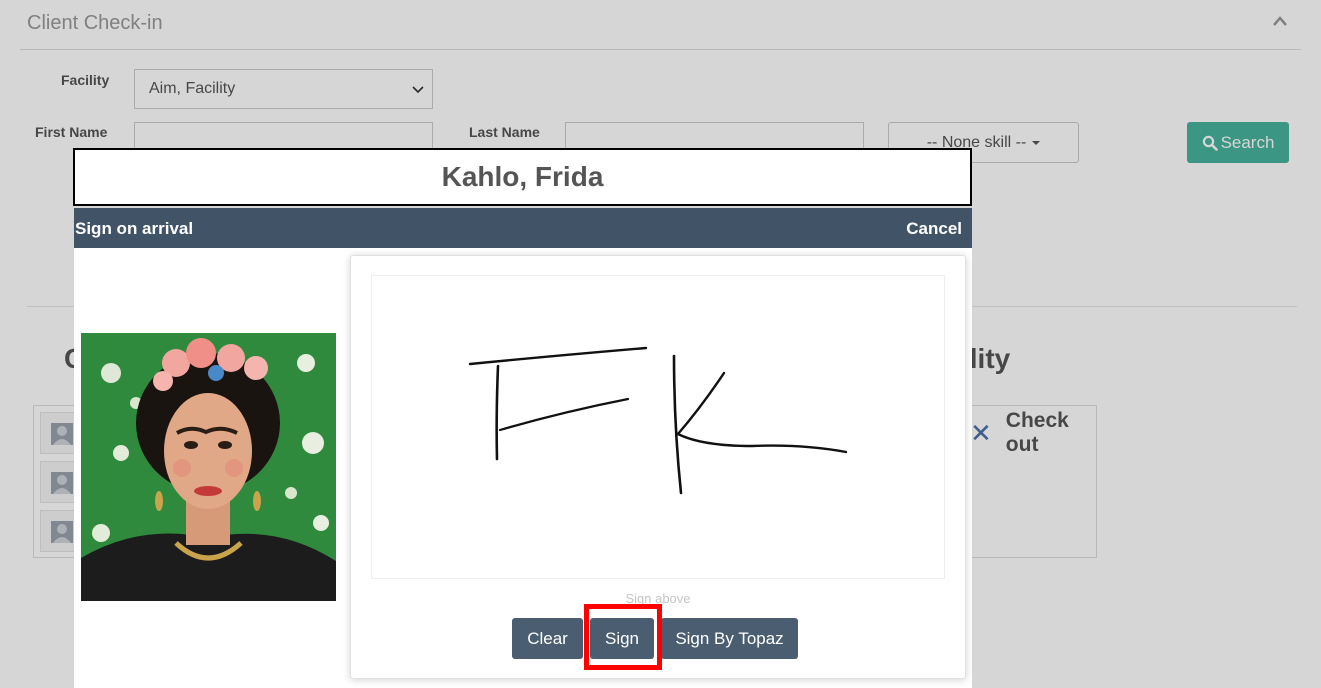 The image size is (1321, 688). I want to click on signature-drawing, so click(658, 420).